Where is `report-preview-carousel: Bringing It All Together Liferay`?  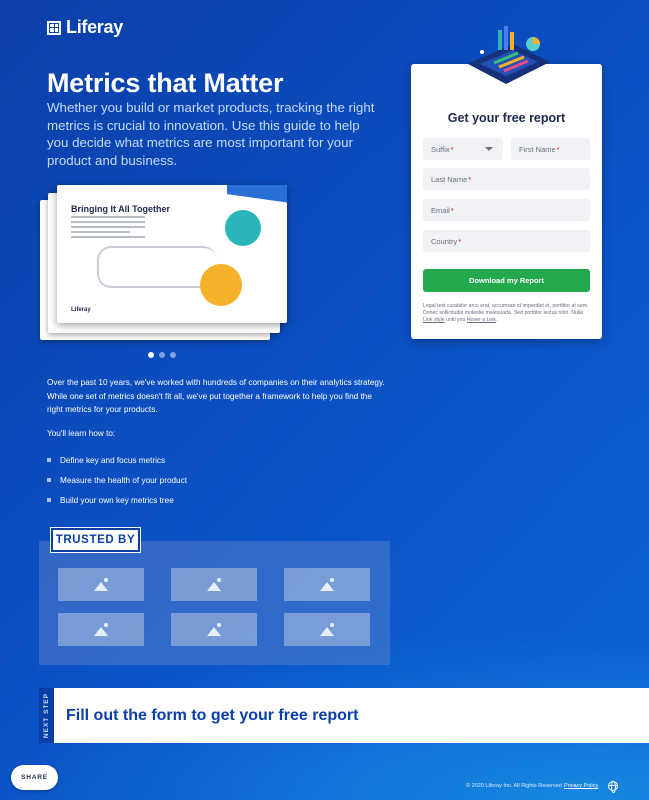 report-preview-carousel: Bringing It All Together Liferay is located at coordinates (165, 263).